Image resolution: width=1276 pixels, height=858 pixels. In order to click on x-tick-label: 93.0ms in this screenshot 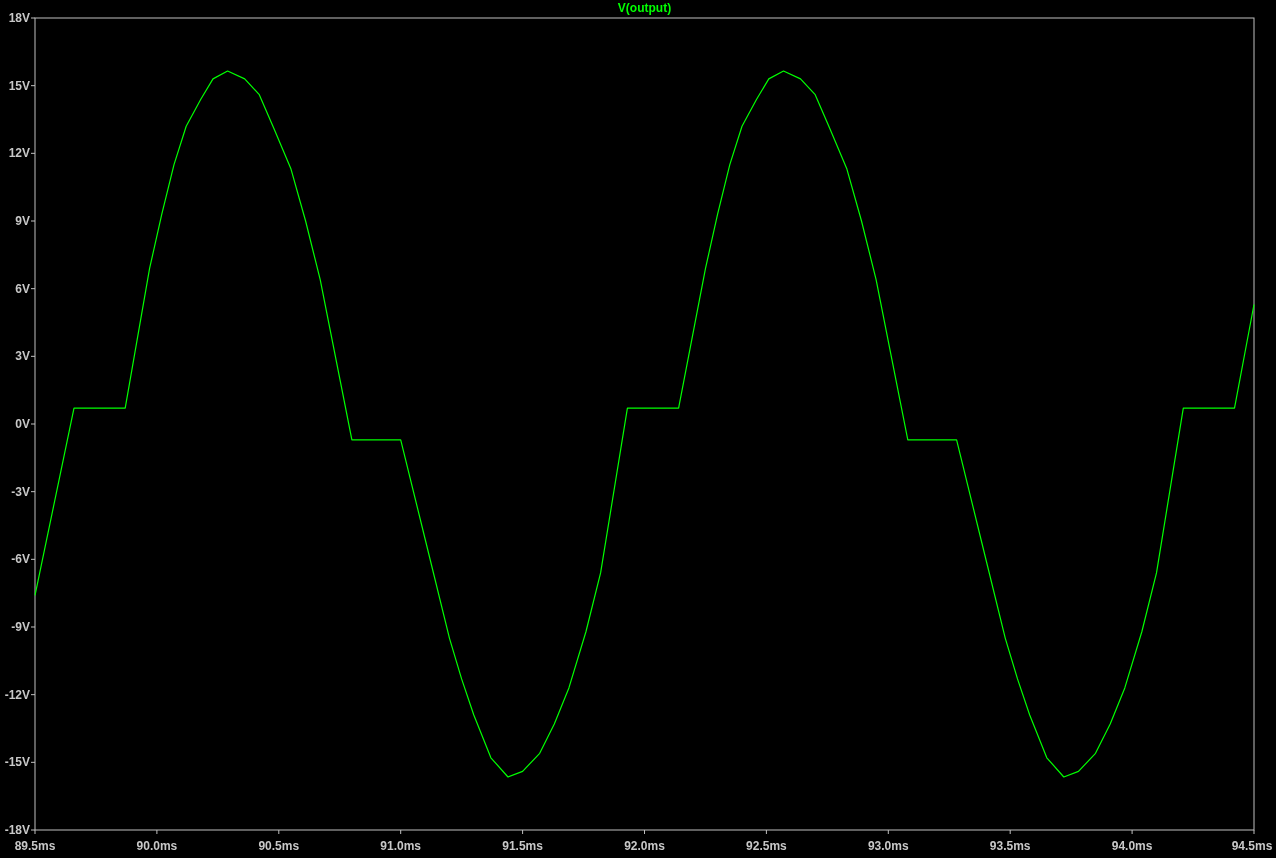, I will do `click(888, 846)`.